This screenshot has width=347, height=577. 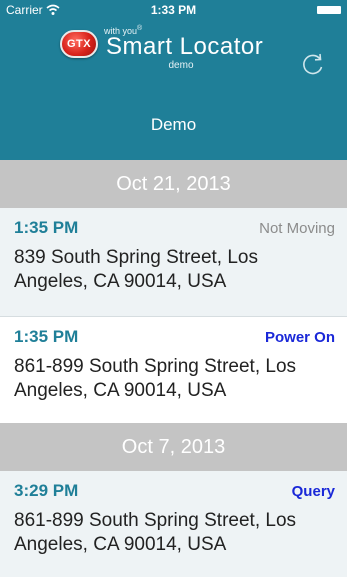 What do you see at coordinates (174, 339) in the screenshot?
I see `entry-header: 1:35 PM Power On` at bounding box center [174, 339].